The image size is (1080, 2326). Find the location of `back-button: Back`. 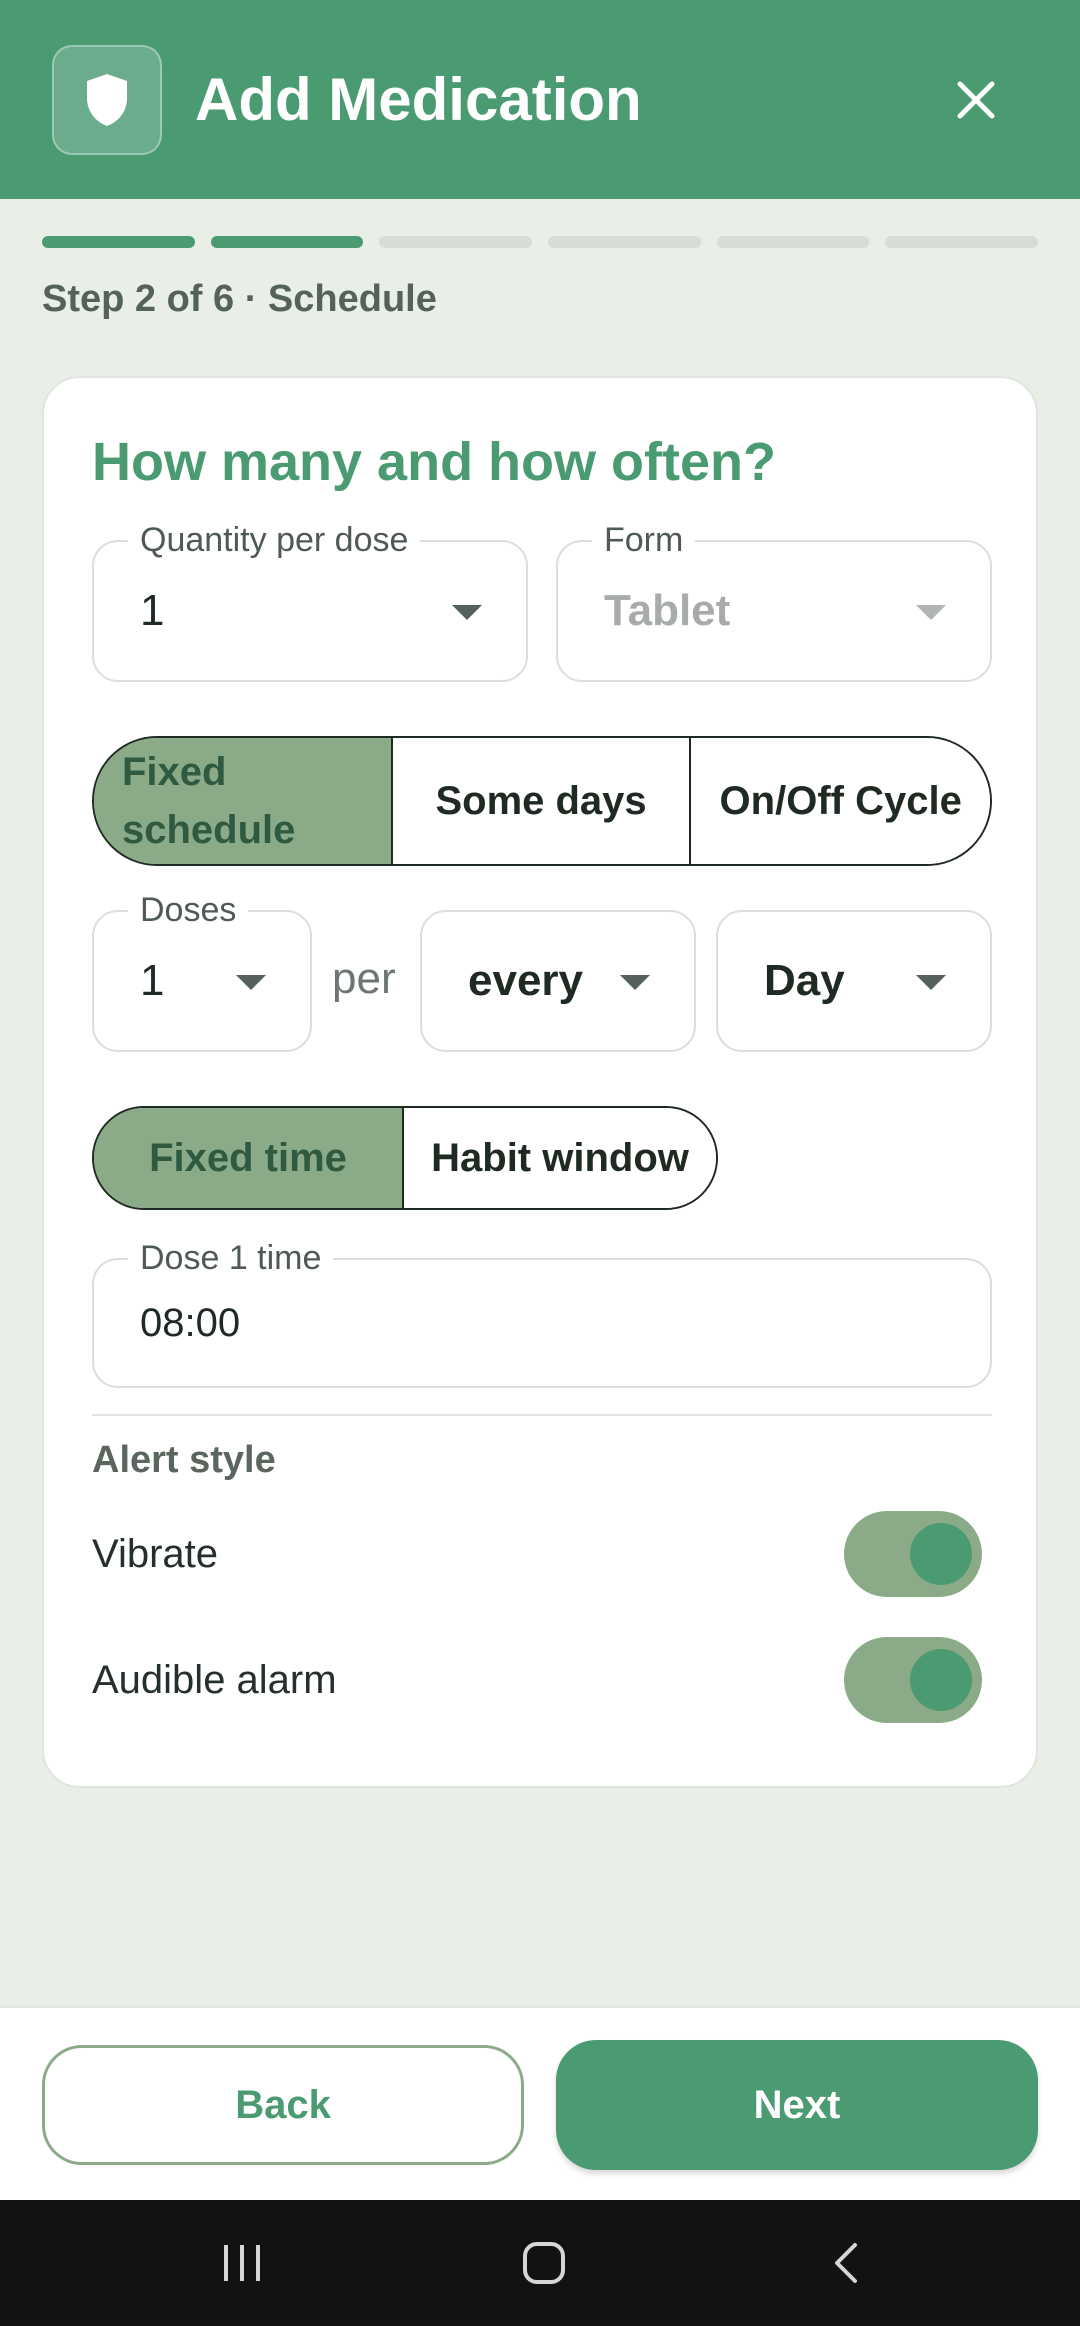

back-button: Back is located at coordinates (283, 2105).